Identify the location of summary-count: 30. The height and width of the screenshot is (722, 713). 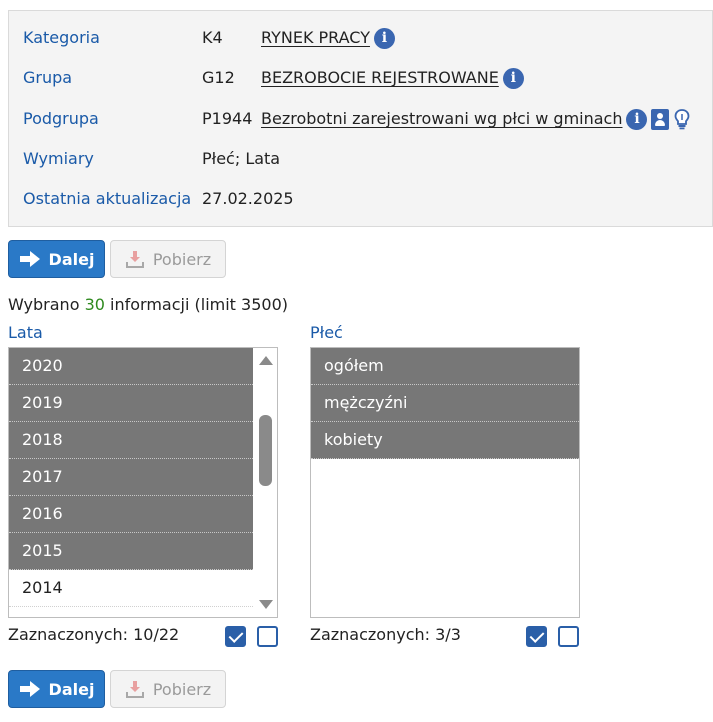
(94, 304).